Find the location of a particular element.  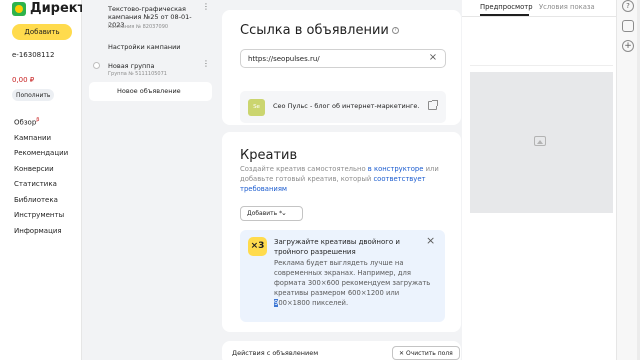

nav-item-statistics: Статистика is located at coordinates (41, 184).